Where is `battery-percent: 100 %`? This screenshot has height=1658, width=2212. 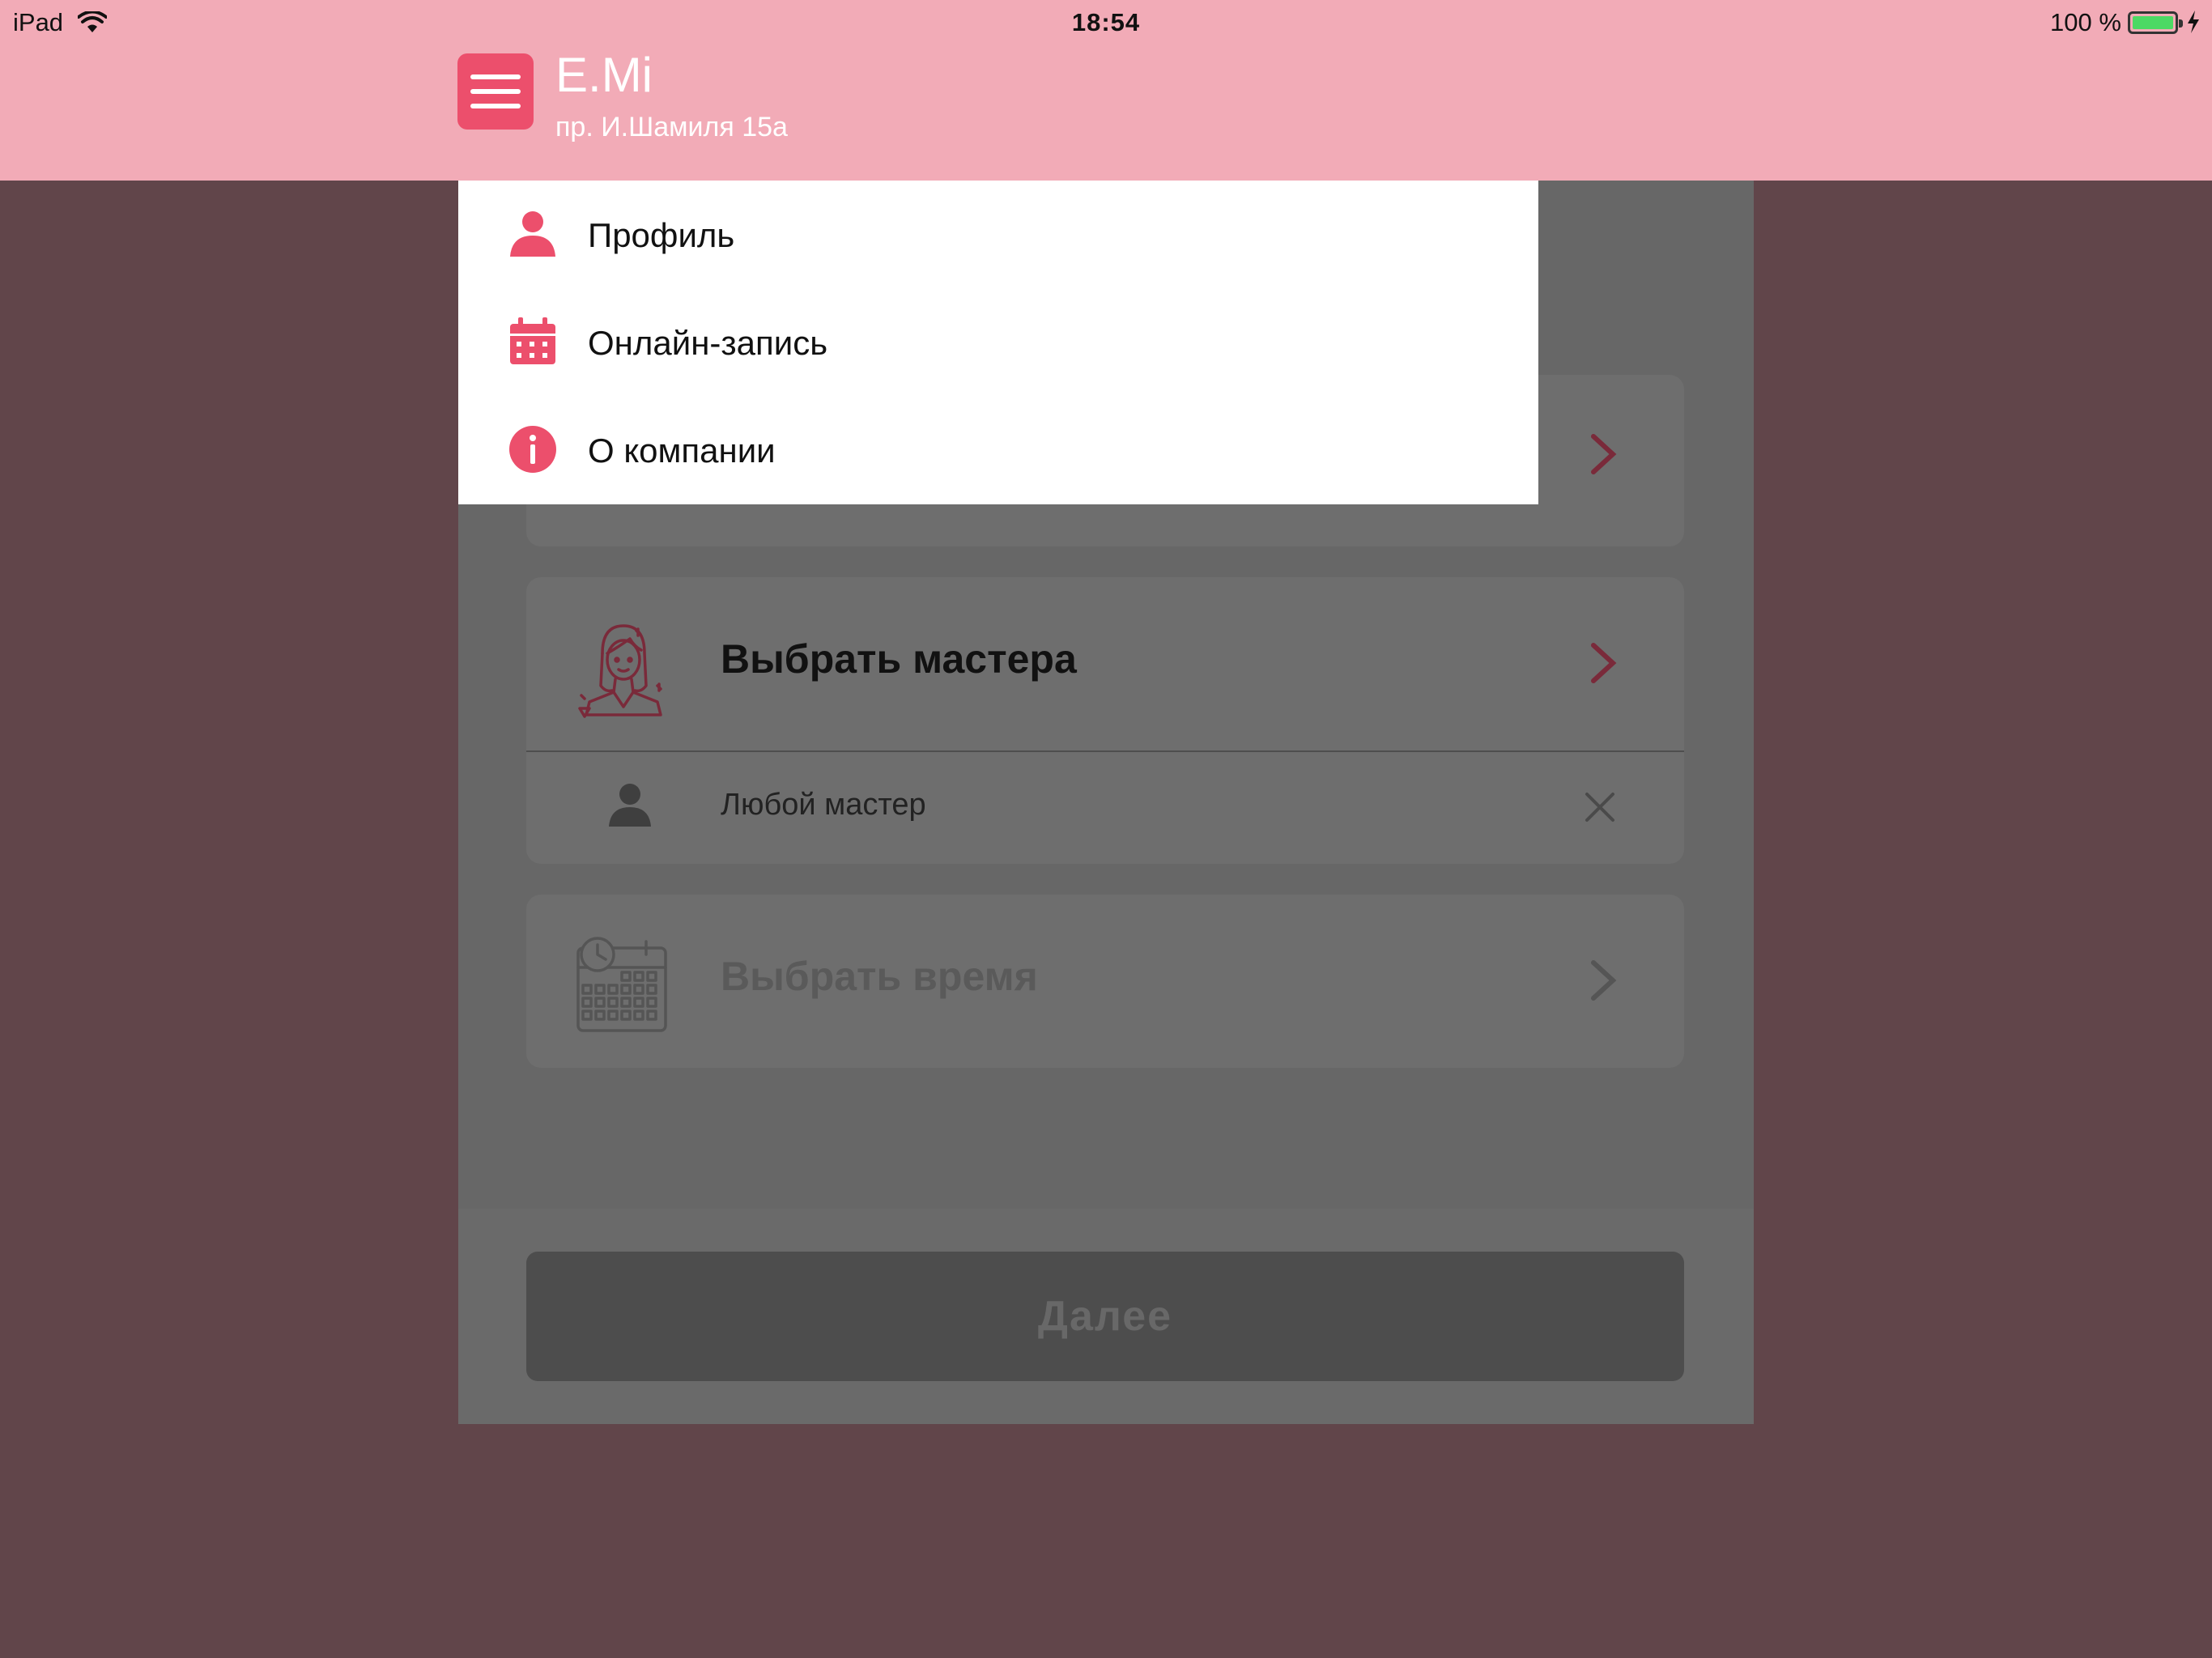 battery-percent: 100 % is located at coordinates (2085, 22).